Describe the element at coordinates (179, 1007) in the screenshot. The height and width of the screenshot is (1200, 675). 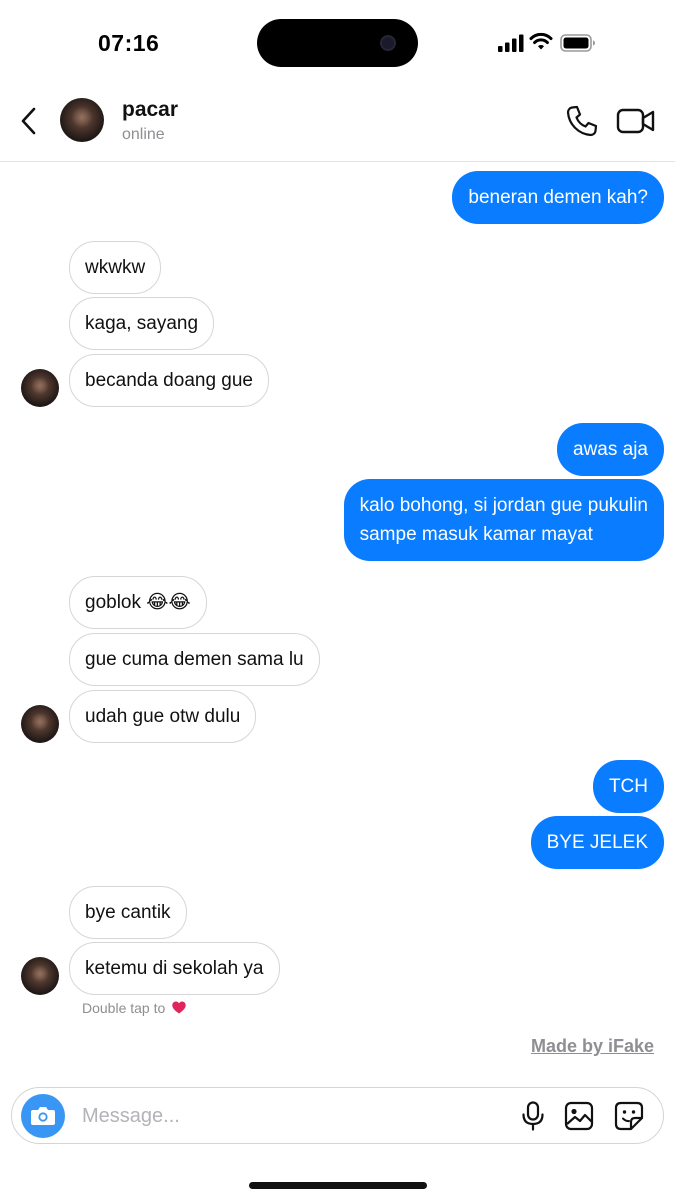
I see `heart-icon` at that location.